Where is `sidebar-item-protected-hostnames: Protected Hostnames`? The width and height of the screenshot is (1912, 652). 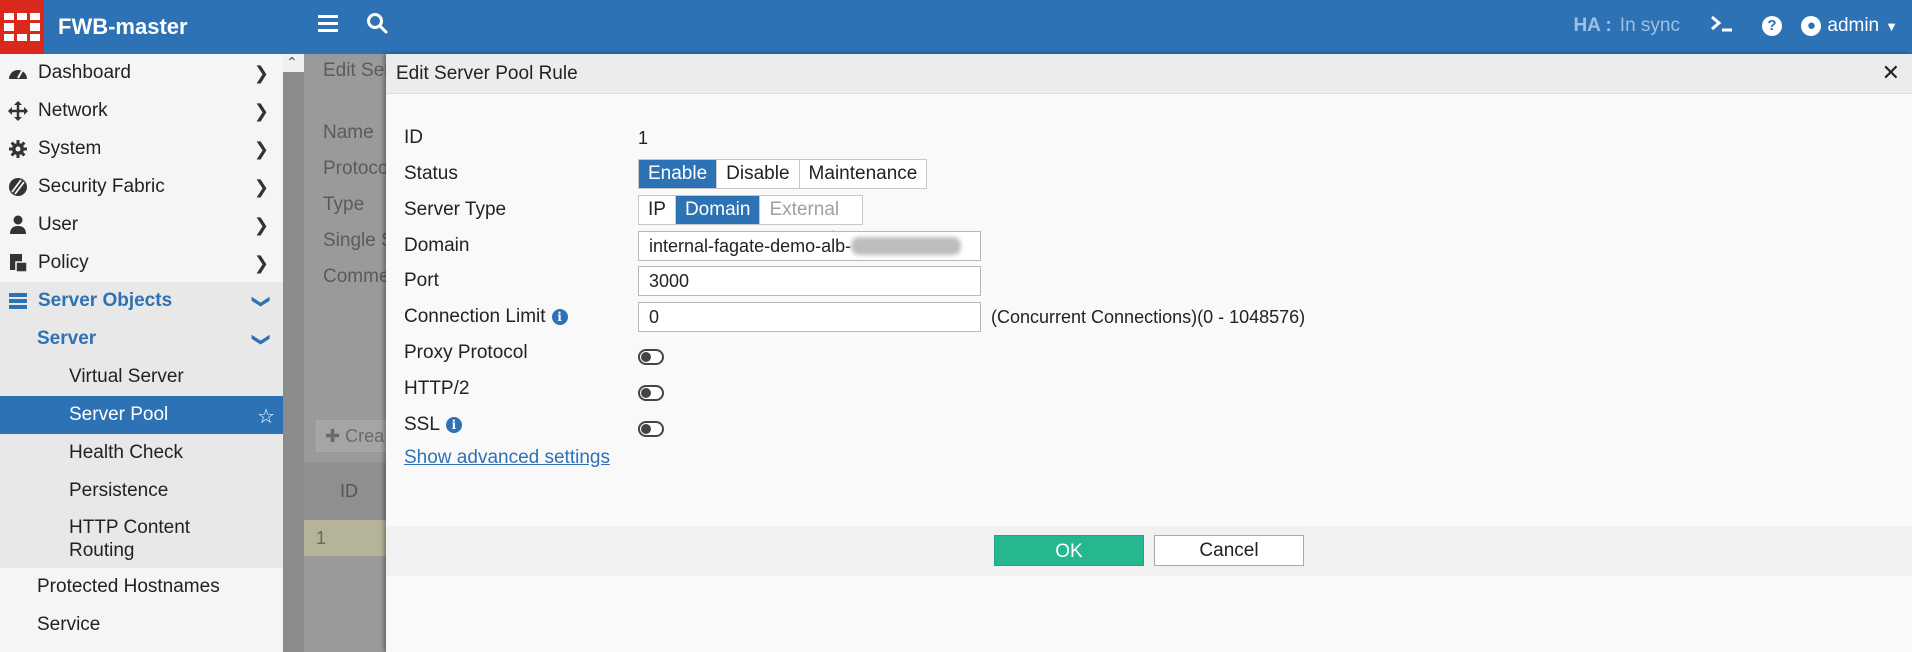 sidebar-item-protected-hostnames: Protected Hostnames is located at coordinates (141, 587).